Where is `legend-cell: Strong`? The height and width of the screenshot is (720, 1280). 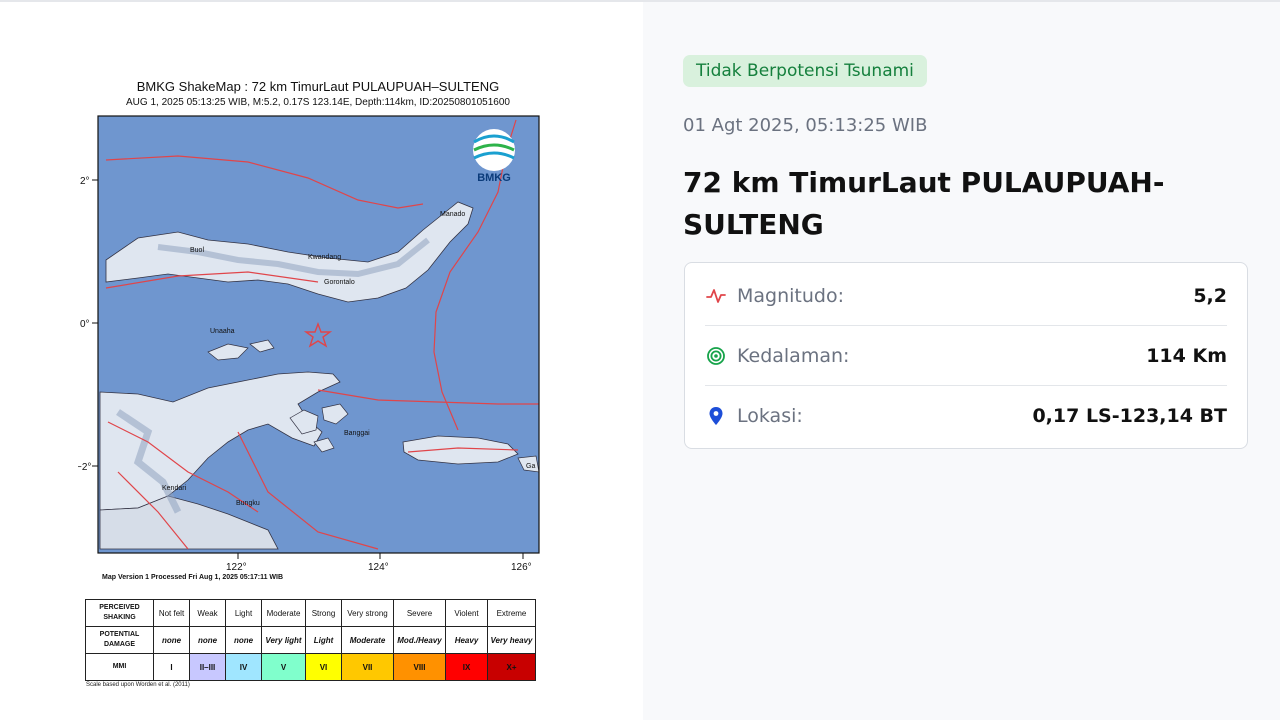 legend-cell: Strong is located at coordinates (323, 613).